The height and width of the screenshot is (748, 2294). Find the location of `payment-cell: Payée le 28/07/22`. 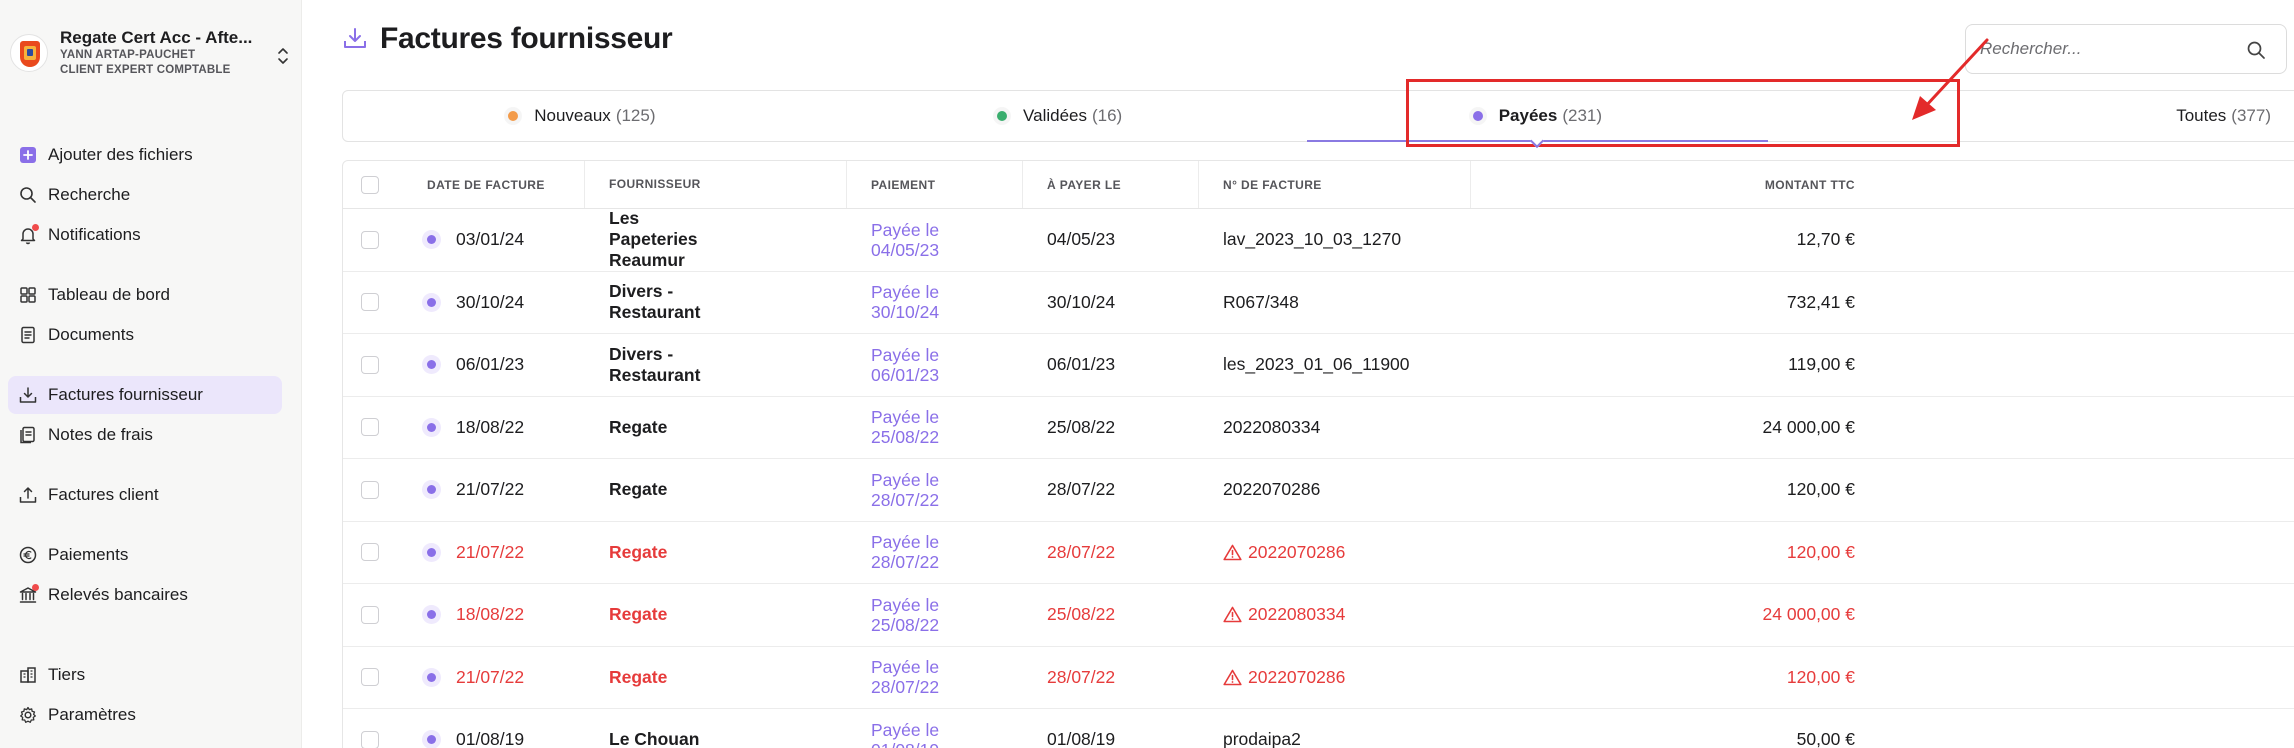

payment-cell: Payée le 28/07/22 is located at coordinates (935, 490).